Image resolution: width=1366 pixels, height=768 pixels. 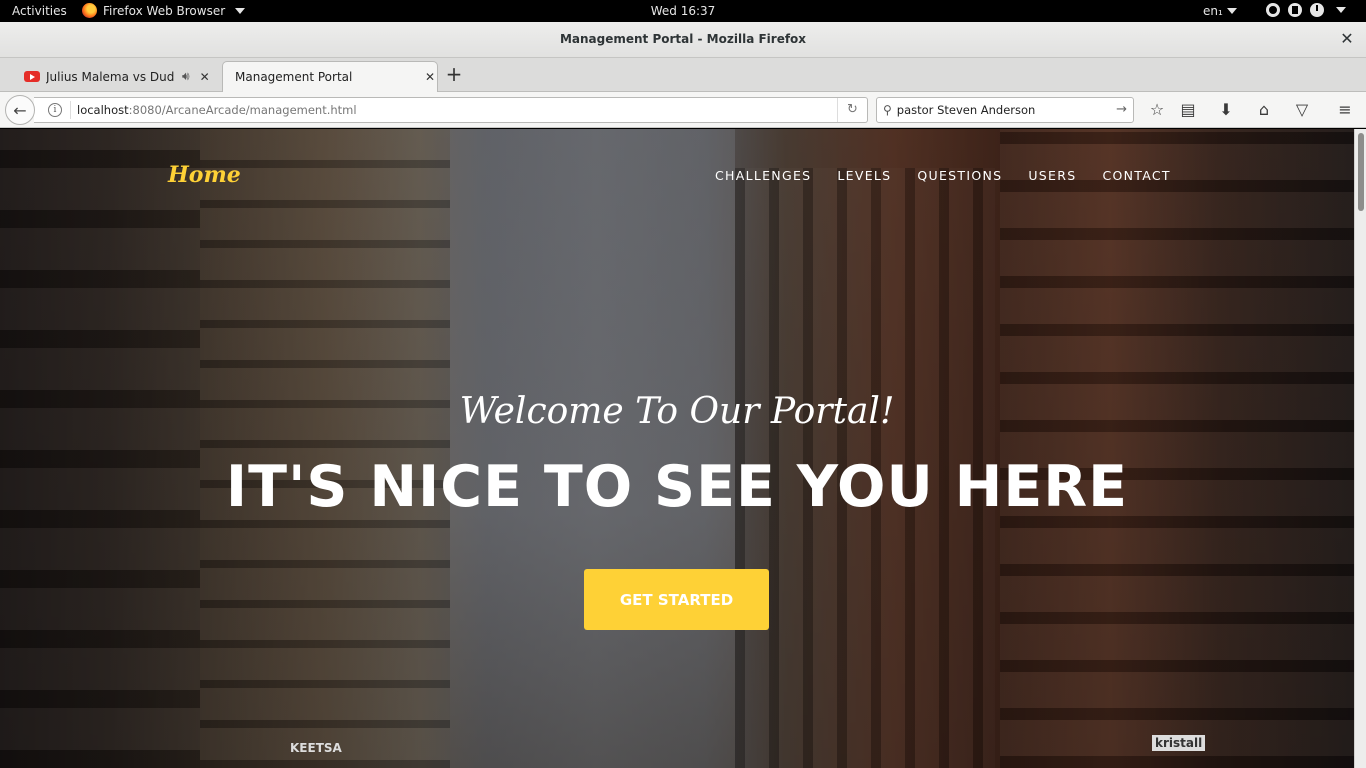 What do you see at coordinates (676, 599) in the screenshot?
I see `get-started-button: GET STARTED` at bounding box center [676, 599].